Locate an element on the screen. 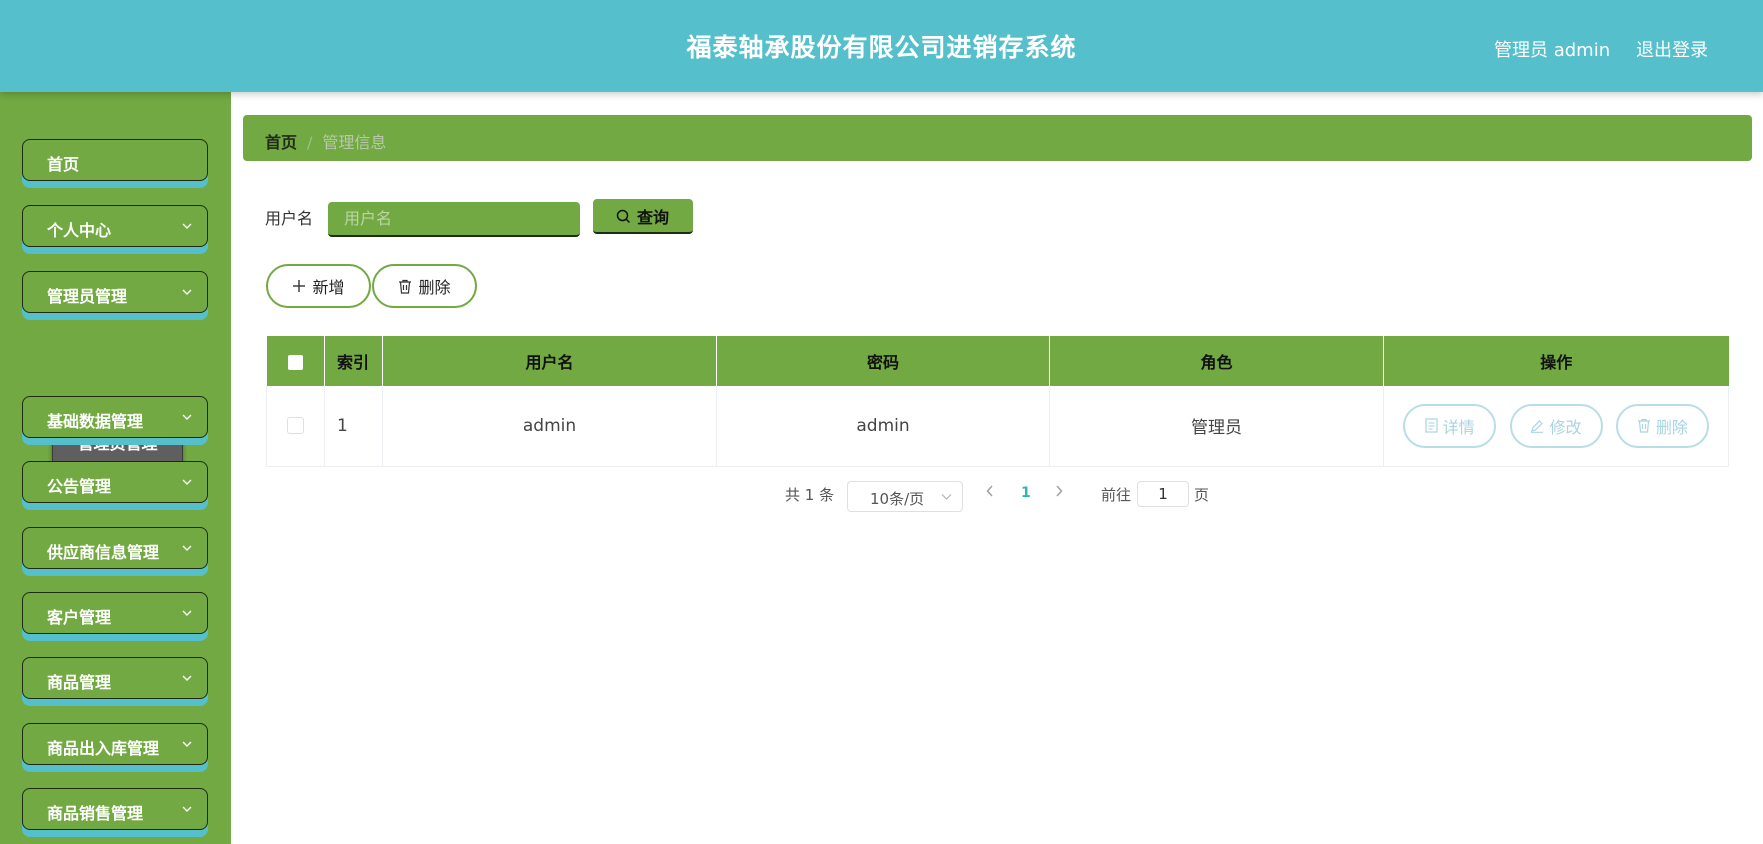  breadcrumb: 首页 / 管理信息 is located at coordinates (997, 138).